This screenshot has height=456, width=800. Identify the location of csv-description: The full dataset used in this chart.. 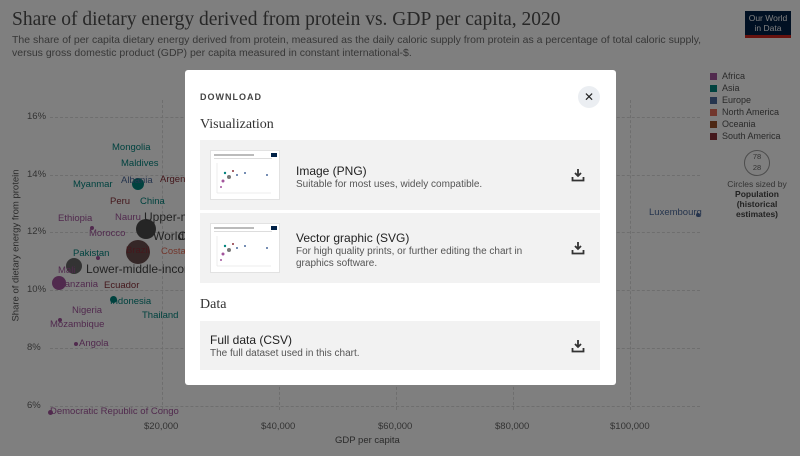
(285, 353).